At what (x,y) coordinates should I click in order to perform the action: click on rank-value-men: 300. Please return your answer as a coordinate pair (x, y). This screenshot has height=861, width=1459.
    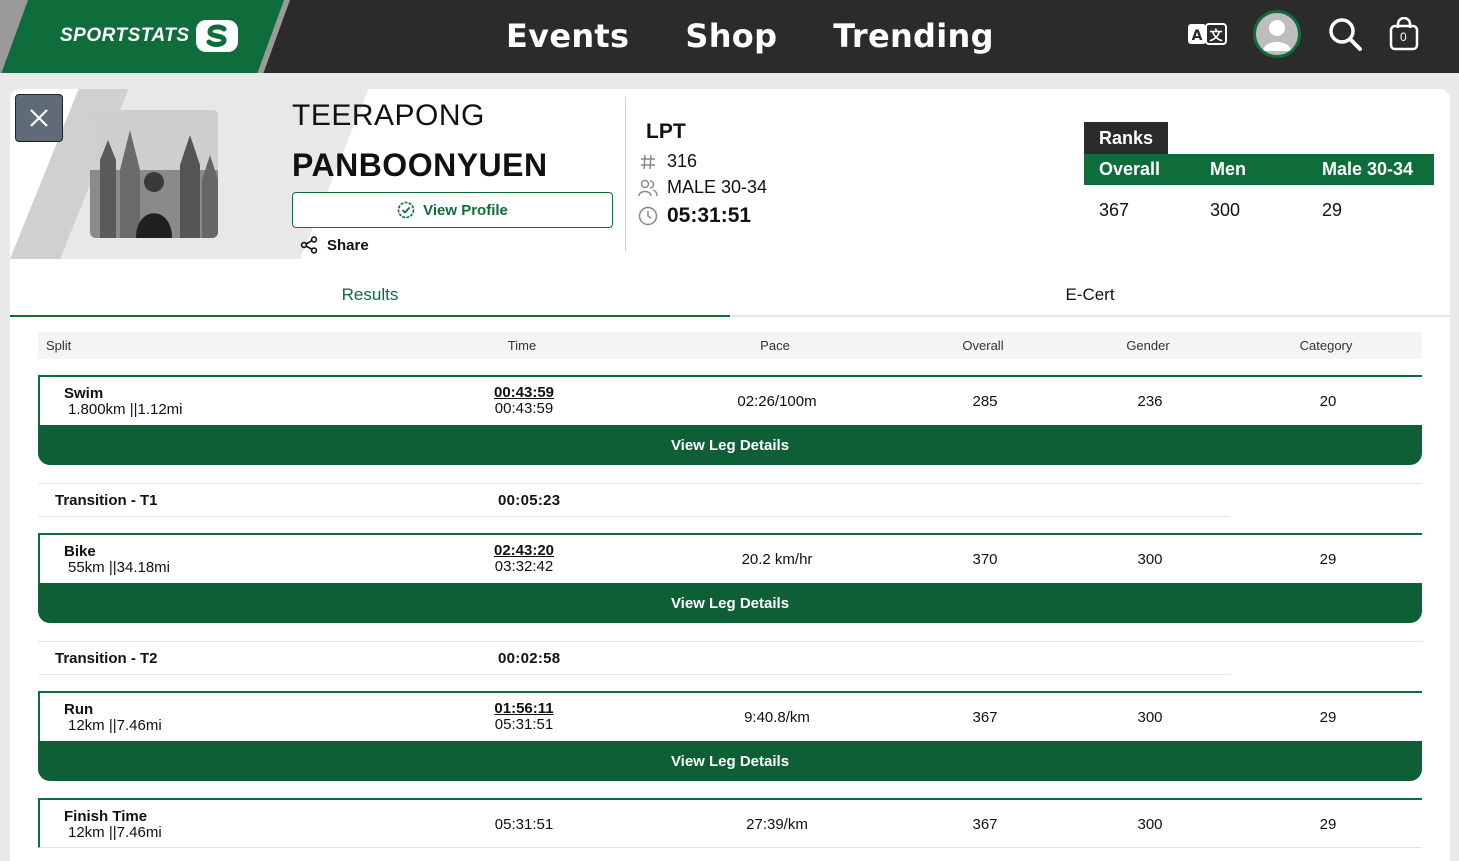
    Looking at the image, I should click on (1225, 210).